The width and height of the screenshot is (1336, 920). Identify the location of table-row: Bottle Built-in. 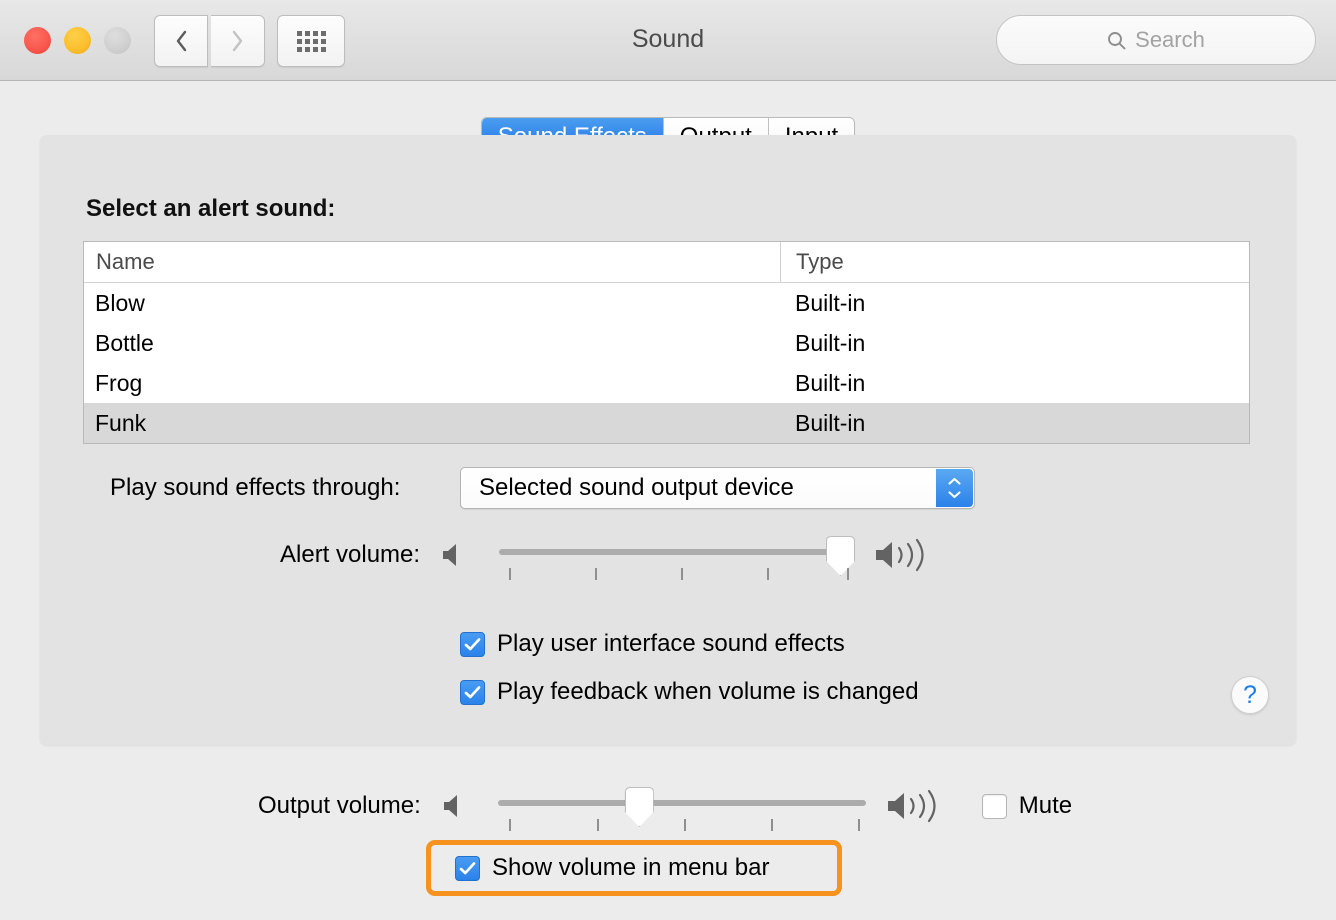
(666, 343).